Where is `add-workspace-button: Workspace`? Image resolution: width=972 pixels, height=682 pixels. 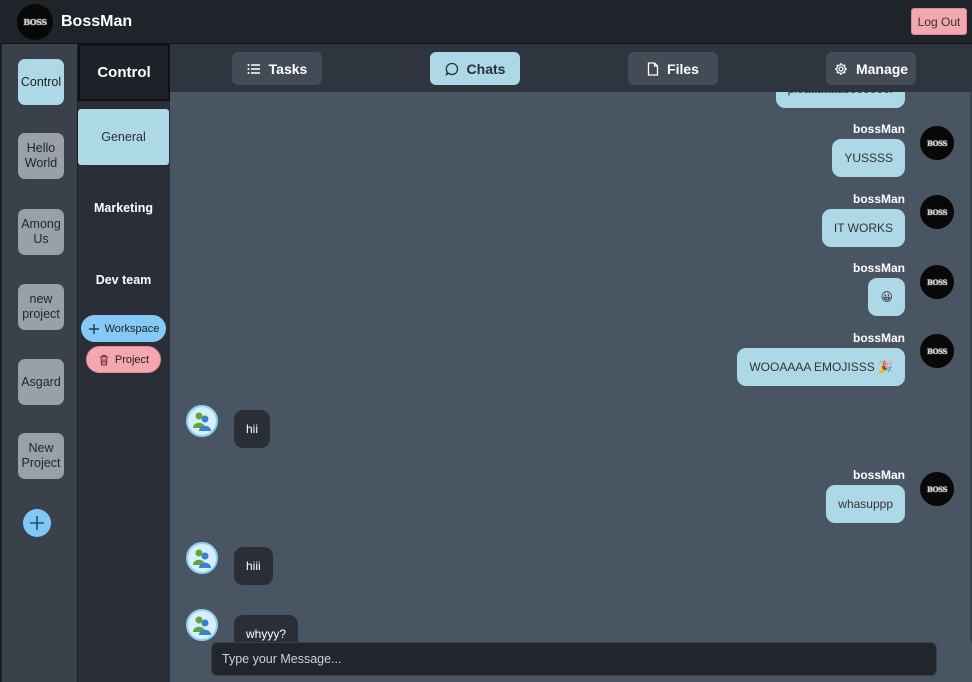
add-workspace-button: Workspace is located at coordinates (123, 328).